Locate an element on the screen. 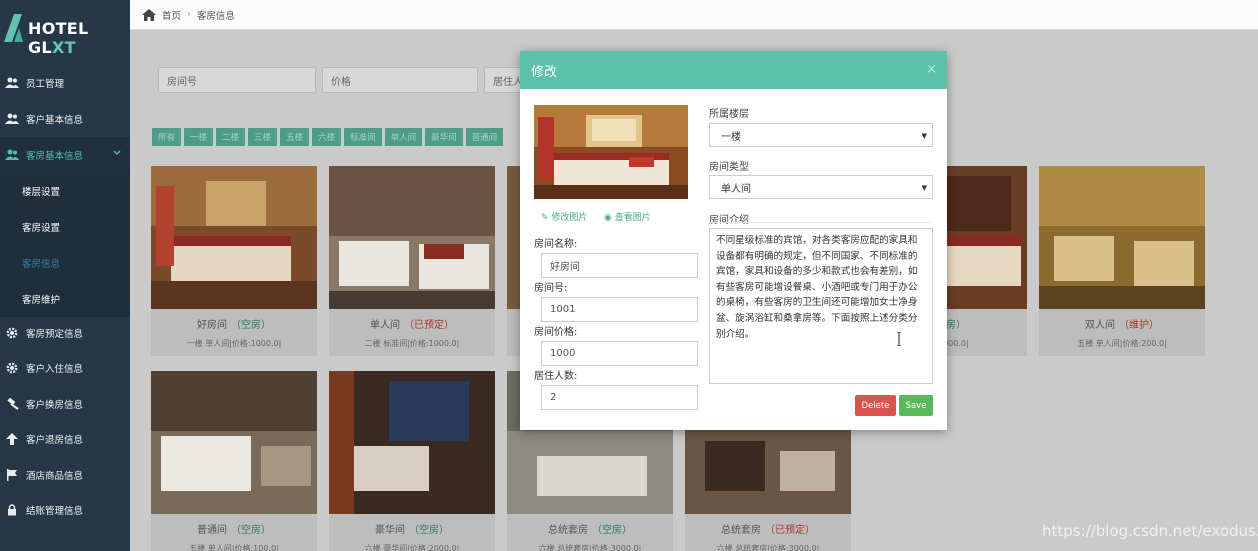 The height and width of the screenshot is (551, 1258). room-name-value: 好房间 is located at coordinates (565, 267).